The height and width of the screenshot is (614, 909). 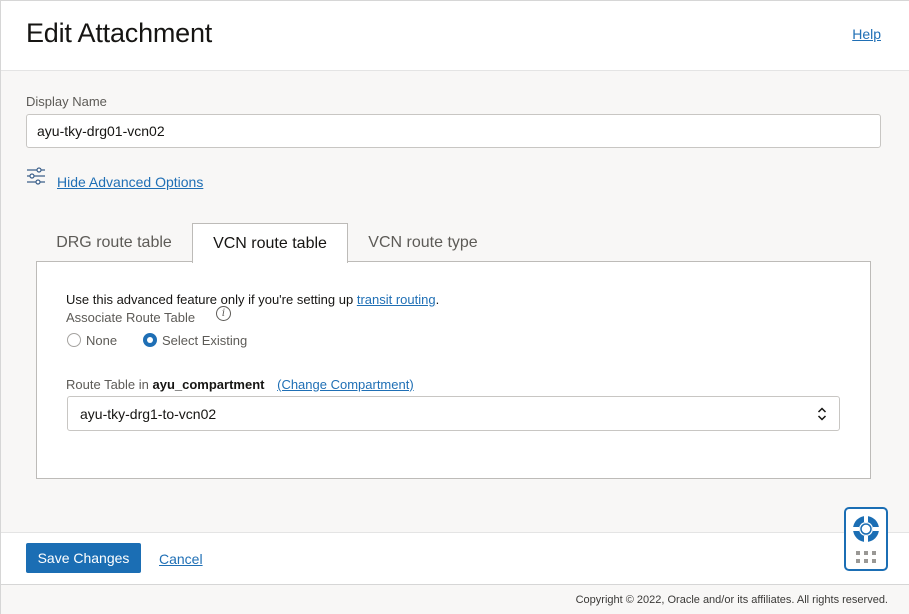 What do you see at coordinates (453, 131) in the screenshot?
I see `display-name-input` at bounding box center [453, 131].